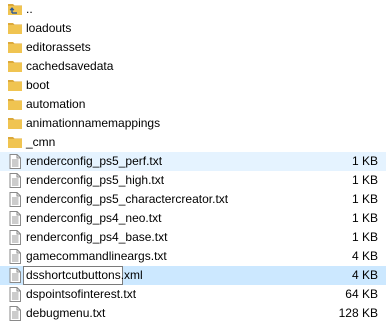 This screenshot has width=386, height=329. Describe the element at coordinates (84, 275) in the screenshot. I see `item-name: dsshortcutbuttons.xml` at that location.